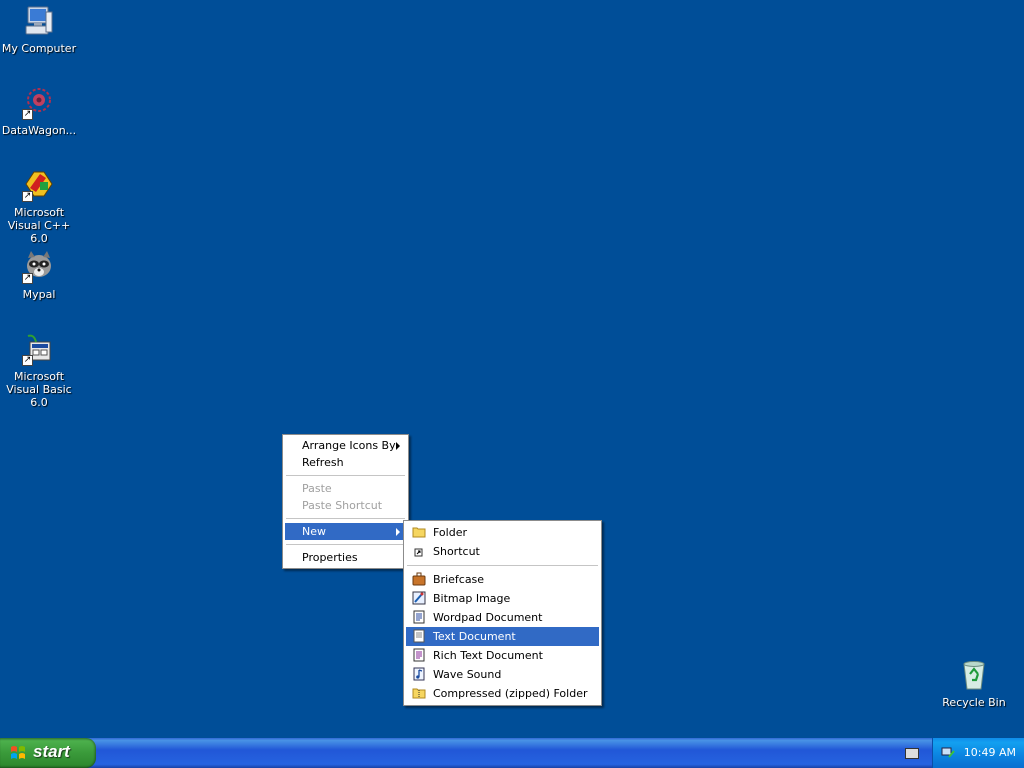 The height and width of the screenshot is (768, 1024). I want to click on shortcut-icon, so click(419, 551).